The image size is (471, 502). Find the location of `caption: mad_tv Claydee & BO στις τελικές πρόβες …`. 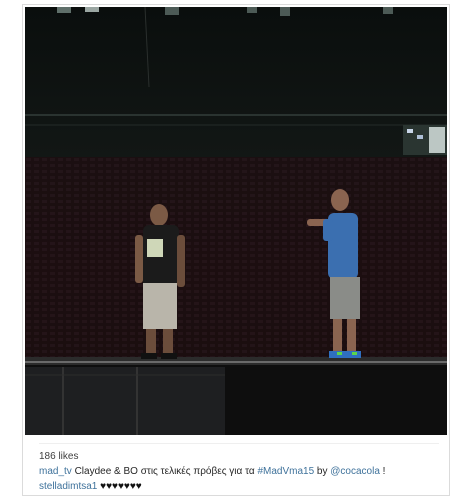

caption: mad_tv Claydee & BO στις τελικές πρόβες … is located at coordinates (239, 471).